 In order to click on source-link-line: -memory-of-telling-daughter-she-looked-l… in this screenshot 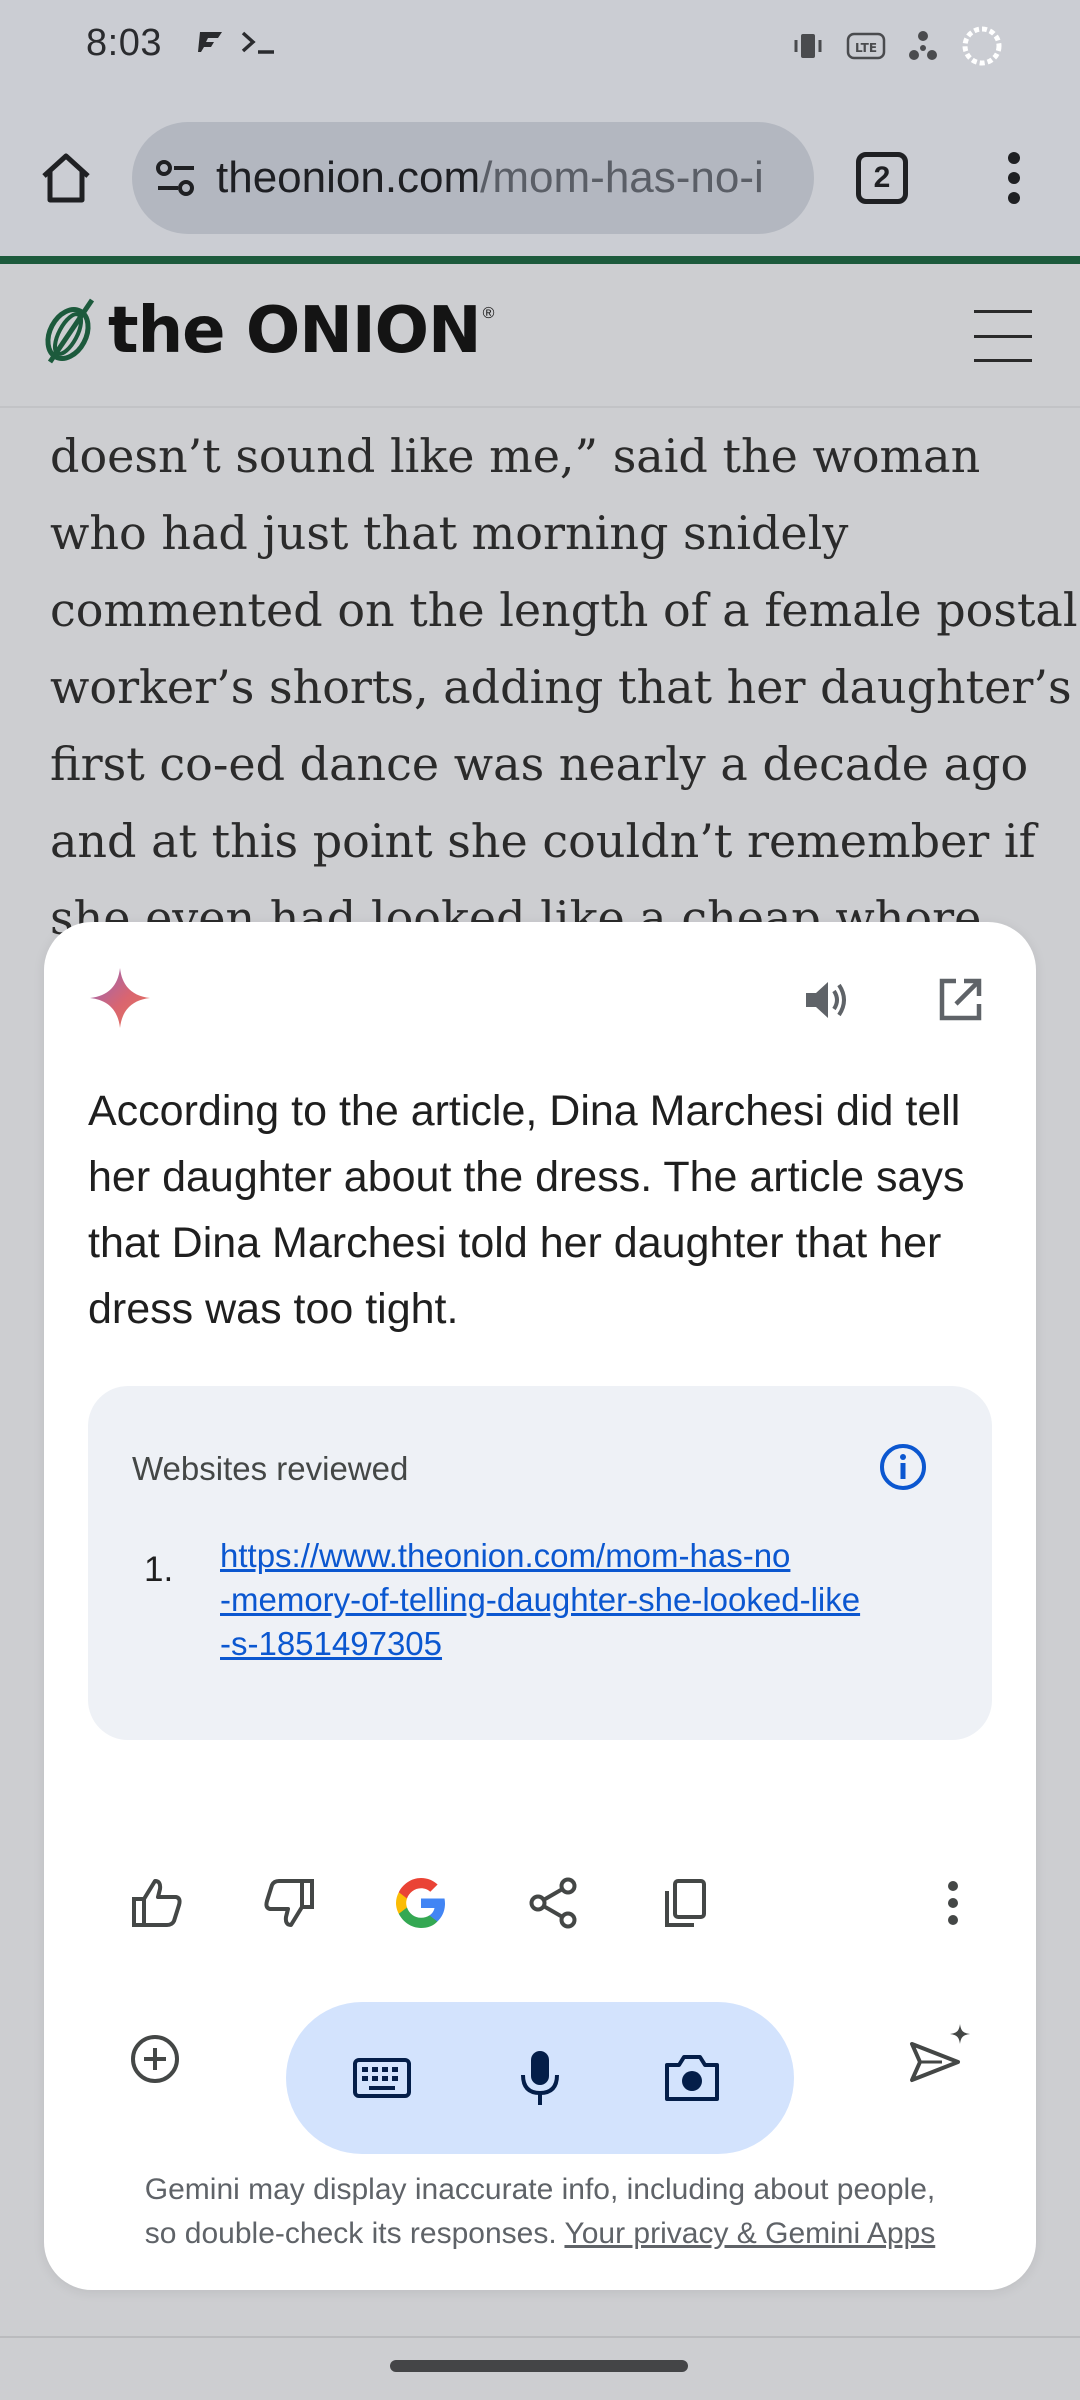, I will do `click(540, 1599)`.